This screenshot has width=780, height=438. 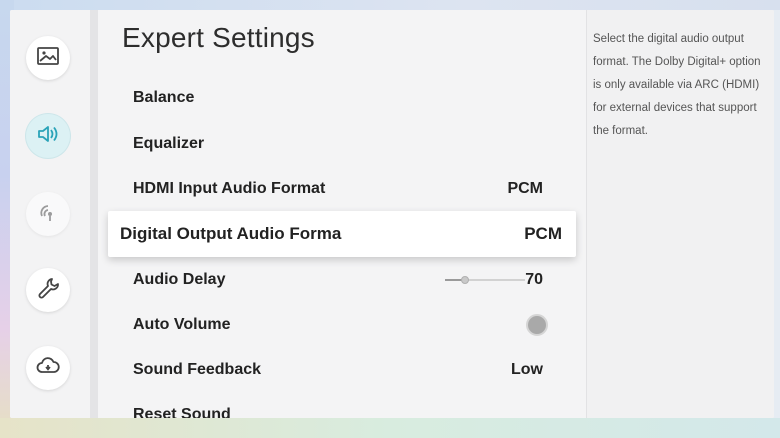 What do you see at coordinates (343, 325) in the screenshot?
I see `menu-item-auto-volume: Auto Volume` at bounding box center [343, 325].